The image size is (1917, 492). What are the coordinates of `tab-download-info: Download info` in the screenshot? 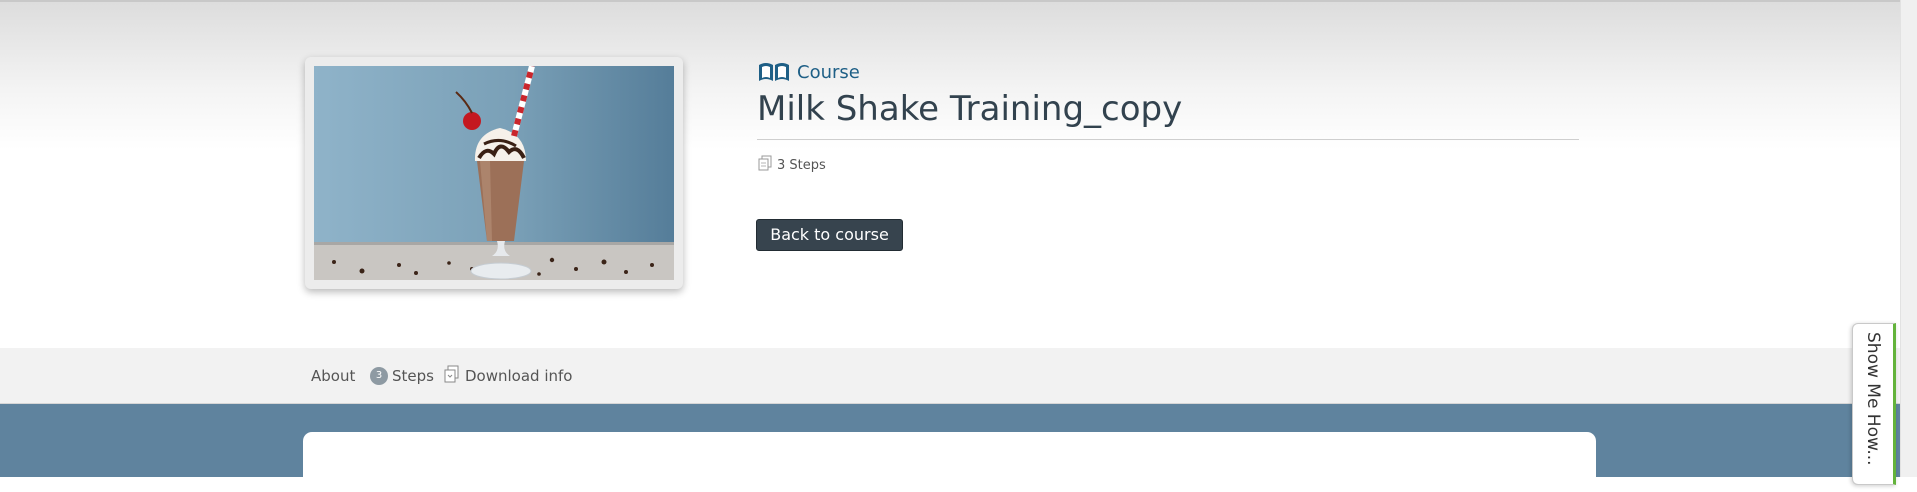 It's located at (507, 375).